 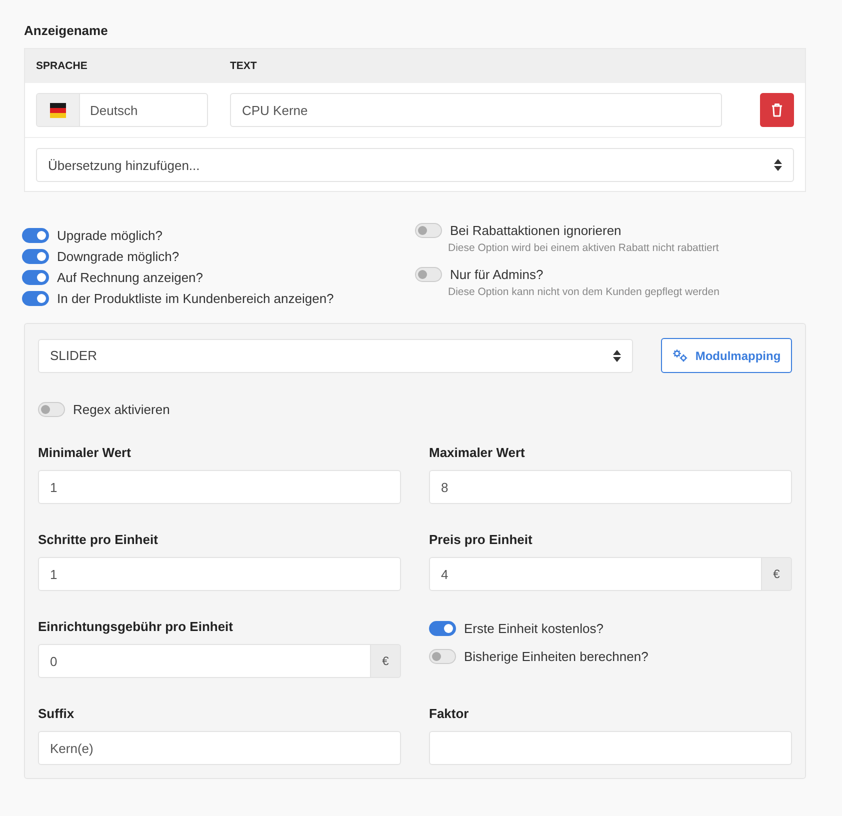 What do you see at coordinates (726, 355) in the screenshot?
I see `modulmapping-button: Modulmapping` at bounding box center [726, 355].